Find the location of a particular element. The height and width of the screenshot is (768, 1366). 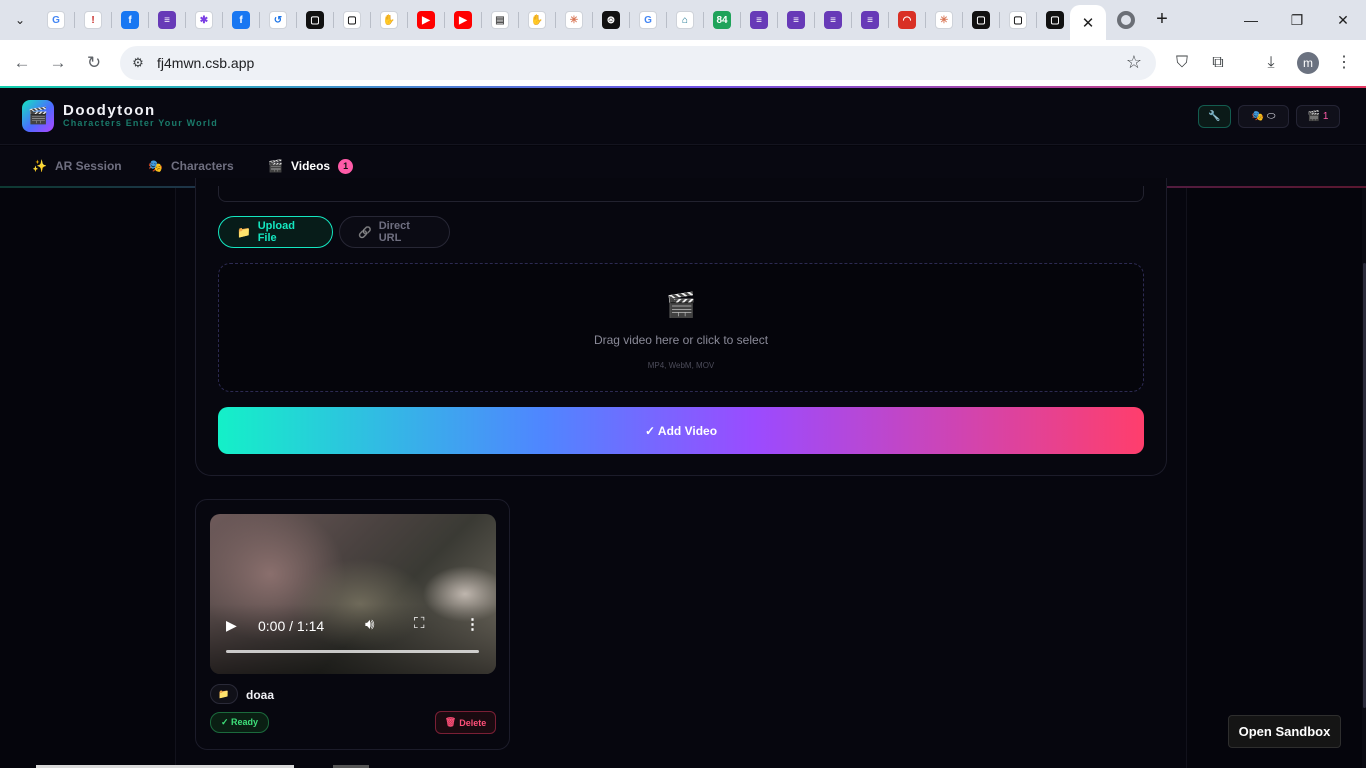

address-bar: ⚙ fj4mwn.csb.app ☆ is located at coordinates (638, 63).